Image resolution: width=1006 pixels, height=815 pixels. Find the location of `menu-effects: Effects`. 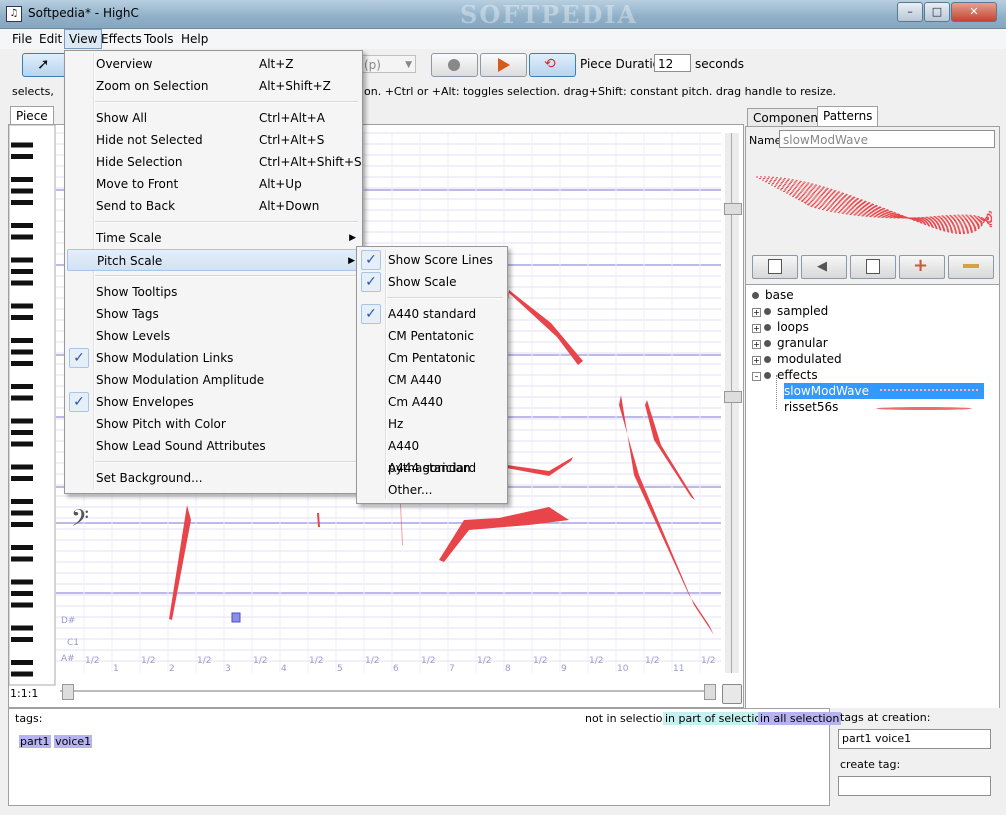

menu-effects: Effects is located at coordinates (121, 39).